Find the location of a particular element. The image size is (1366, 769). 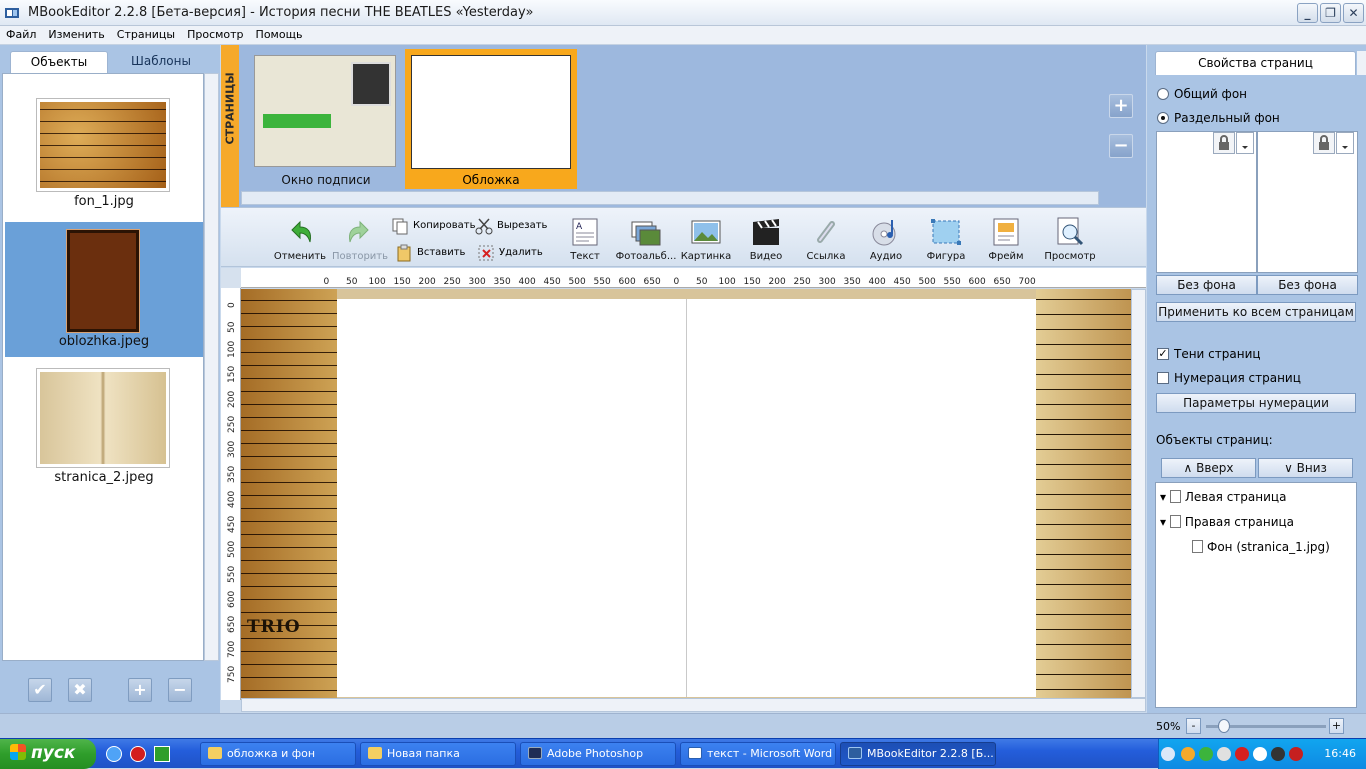

video-tool: Видео is located at coordinates (766, 239).